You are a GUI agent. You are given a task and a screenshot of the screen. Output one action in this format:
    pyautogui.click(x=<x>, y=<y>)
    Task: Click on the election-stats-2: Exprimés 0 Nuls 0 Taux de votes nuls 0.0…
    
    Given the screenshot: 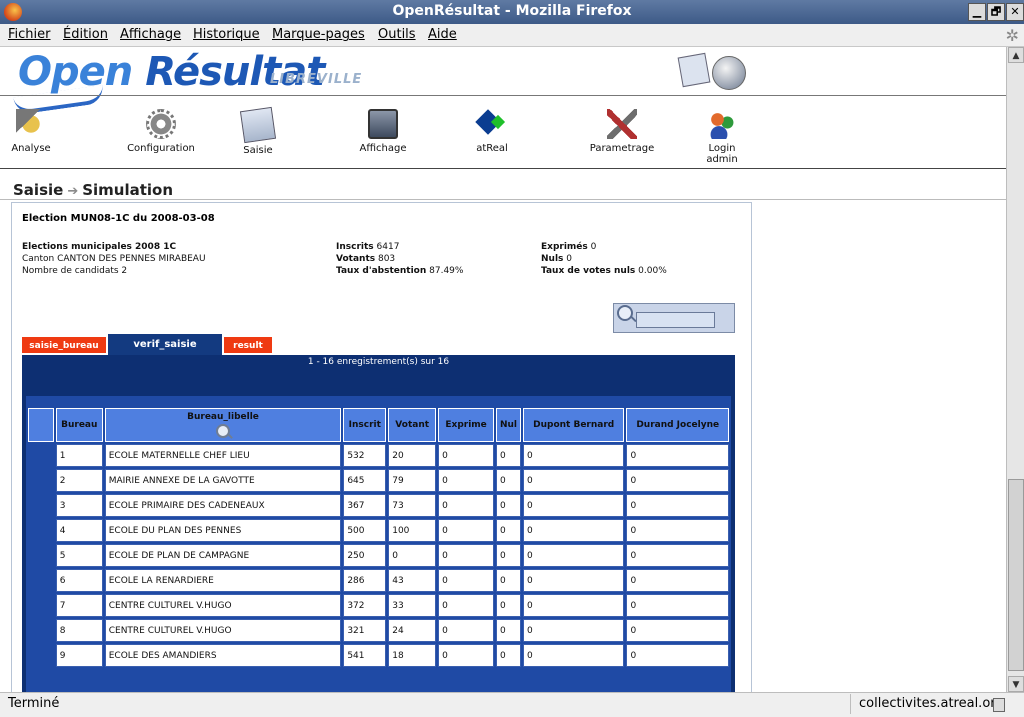 What is the action you would take?
    pyautogui.click(x=604, y=259)
    